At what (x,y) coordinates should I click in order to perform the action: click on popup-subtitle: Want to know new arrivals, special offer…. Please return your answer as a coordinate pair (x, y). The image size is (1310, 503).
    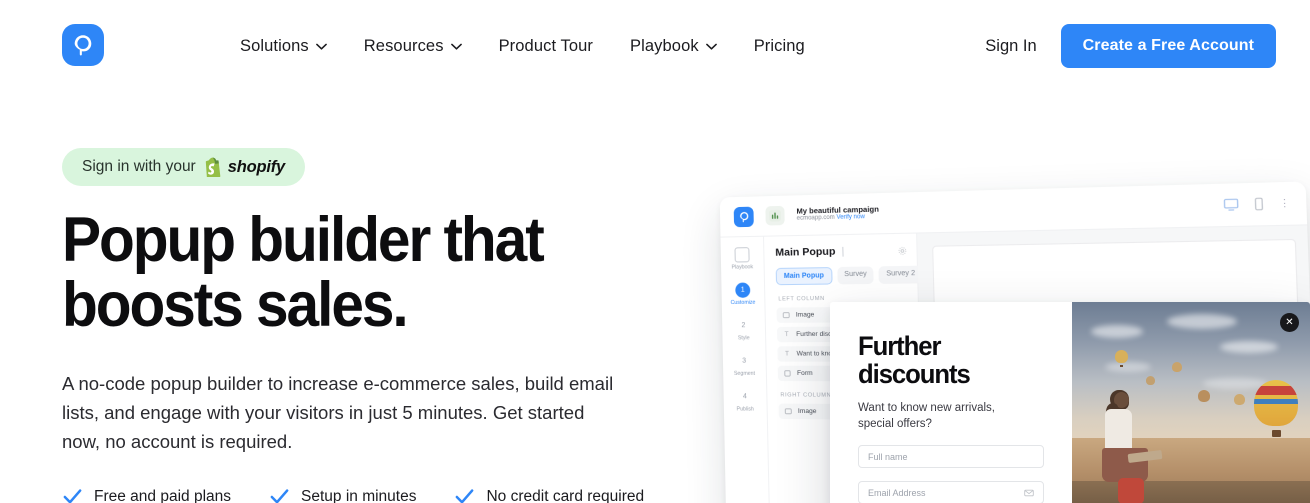
    Looking at the image, I should click on (951, 416).